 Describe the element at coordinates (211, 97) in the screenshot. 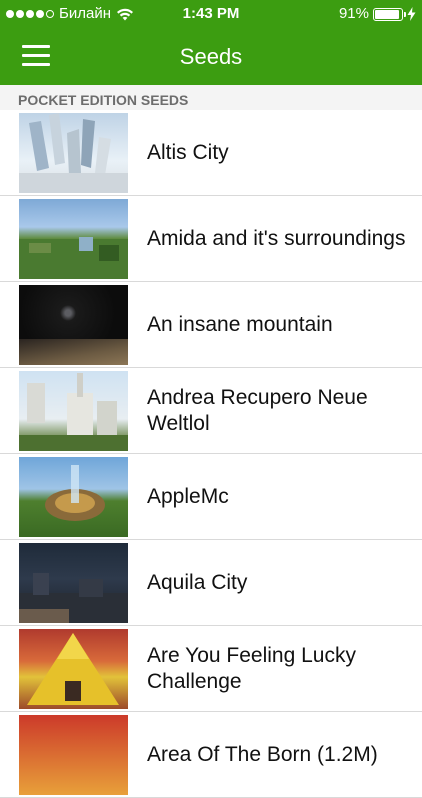

I see `section-header: POCKET EDITION SEEDS` at that location.